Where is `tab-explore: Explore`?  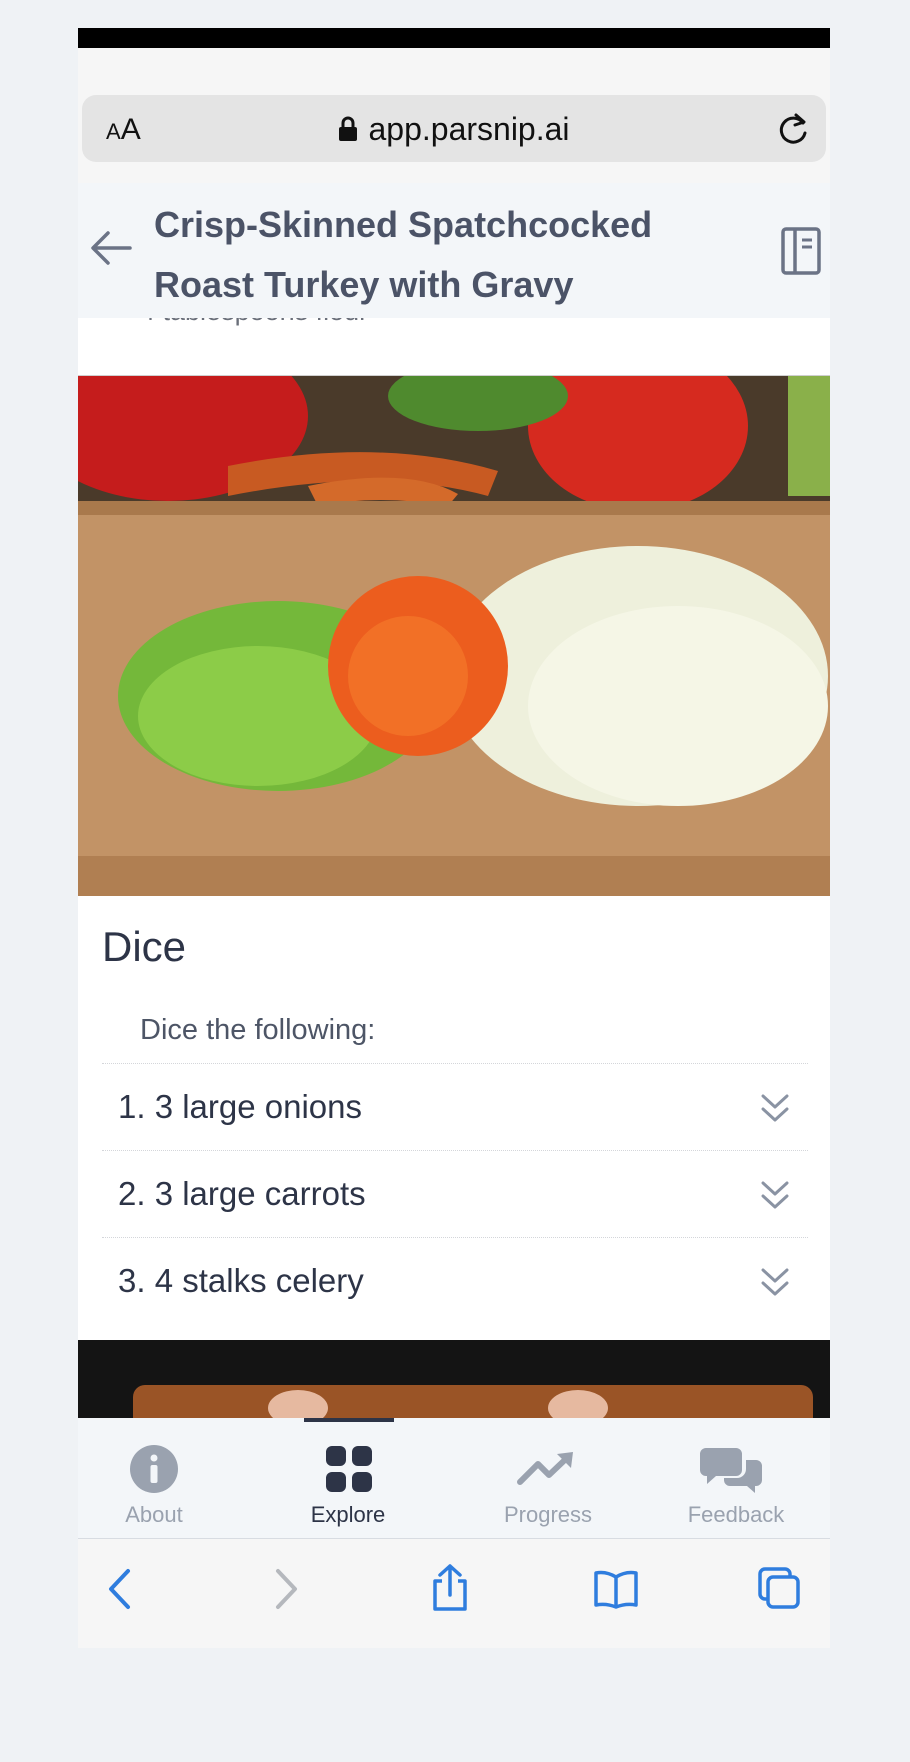 tab-explore: Explore is located at coordinates (348, 1478).